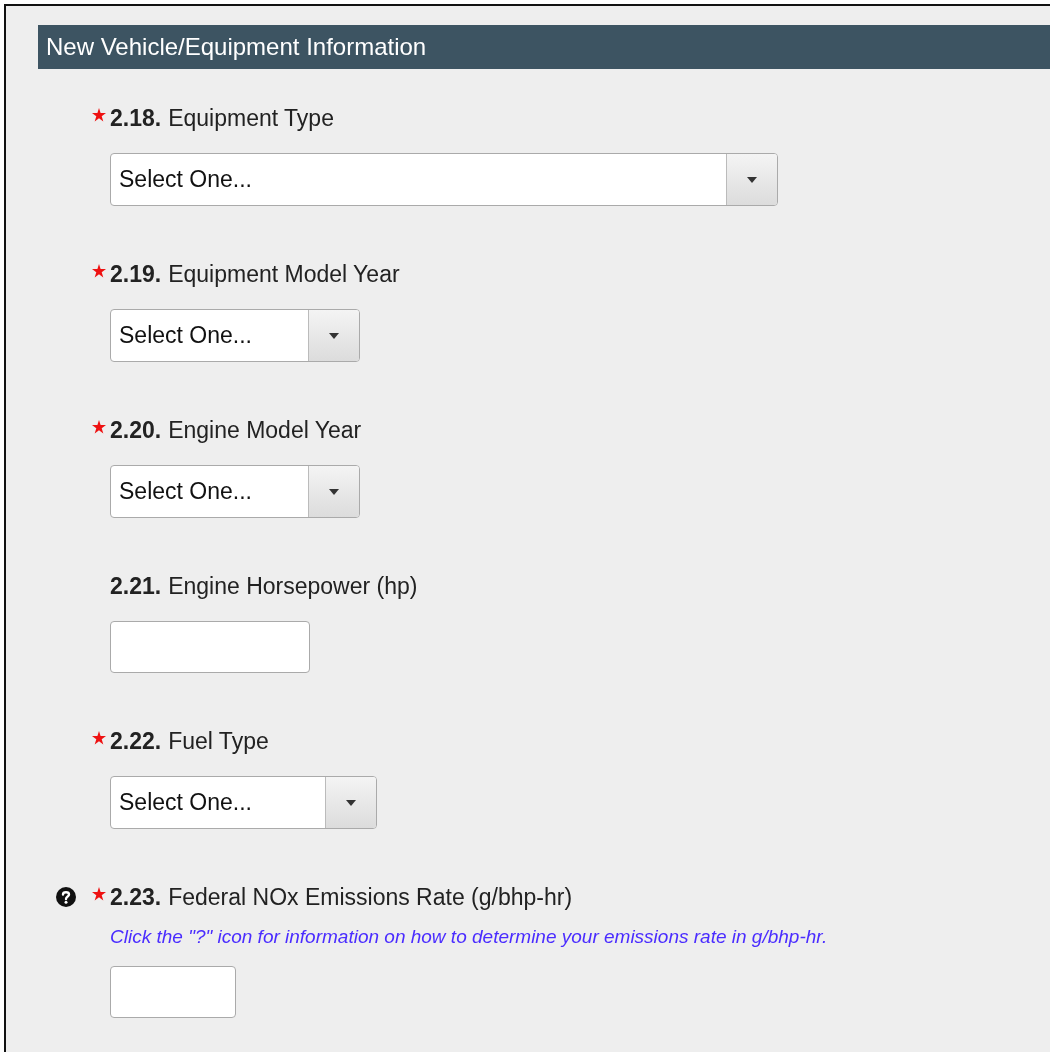 The height and width of the screenshot is (1052, 1050). Describe the element at coordinates (293, 586) in the screenshot. I see `field-label: Engine Horsepower (hp)` at that location.